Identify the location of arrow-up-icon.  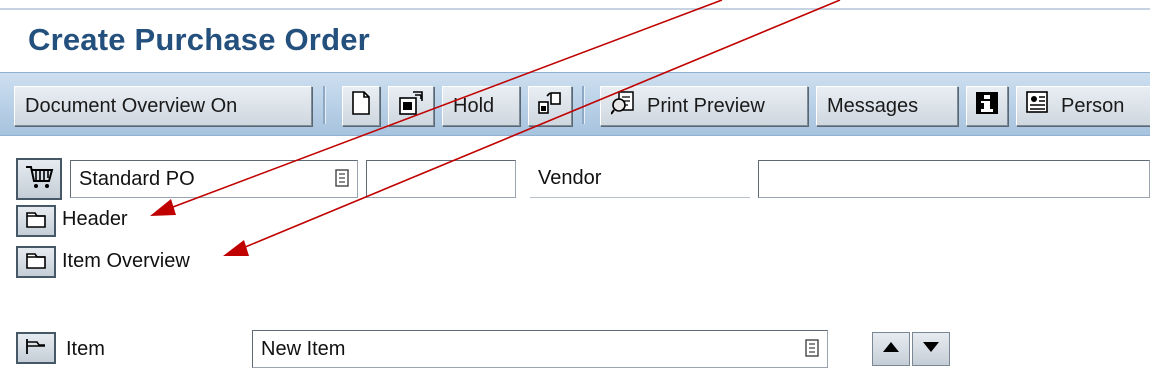
(891, 349).